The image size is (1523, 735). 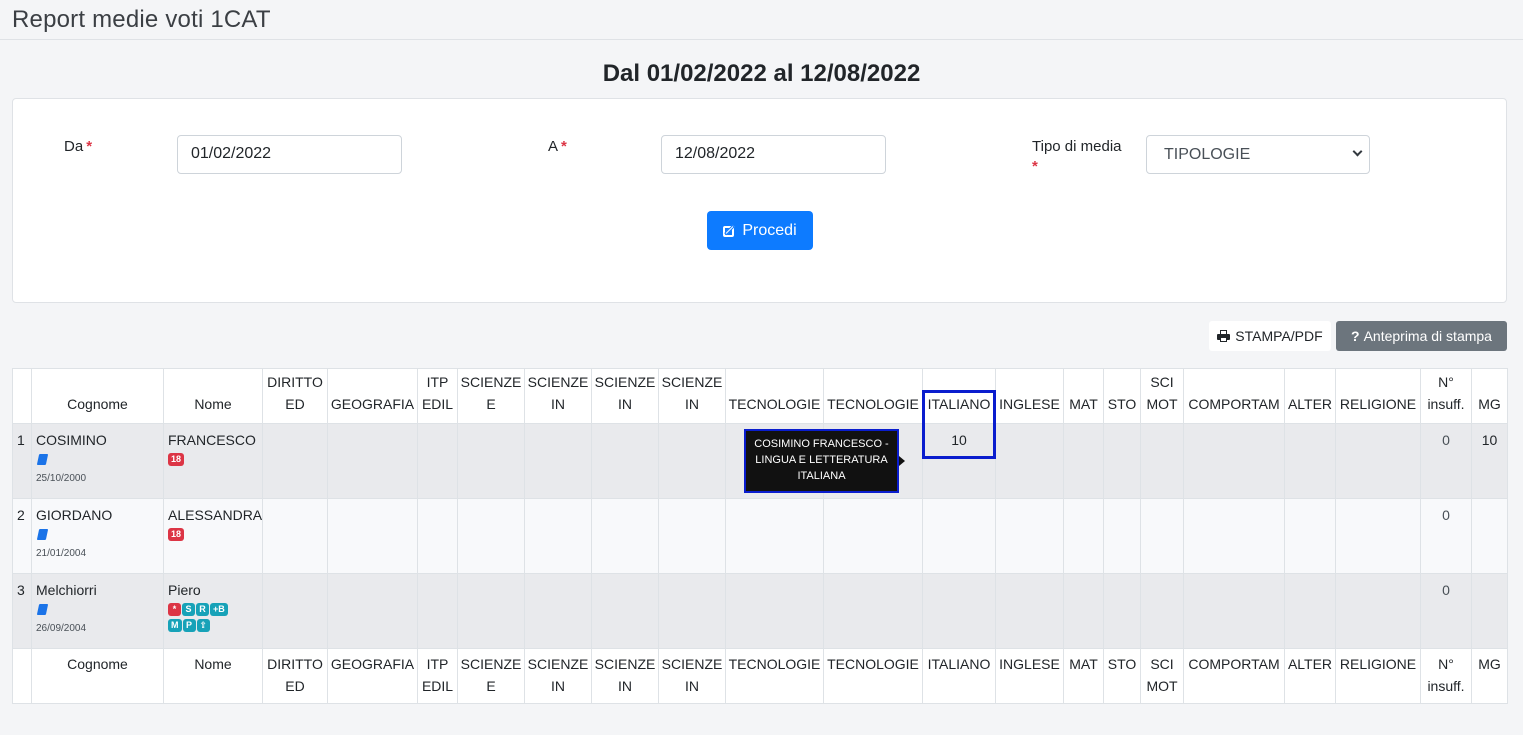 What do you see at coordinates (730, 231) in the screenshot?
I see `edit-icon` at bounding box center [730, 231].